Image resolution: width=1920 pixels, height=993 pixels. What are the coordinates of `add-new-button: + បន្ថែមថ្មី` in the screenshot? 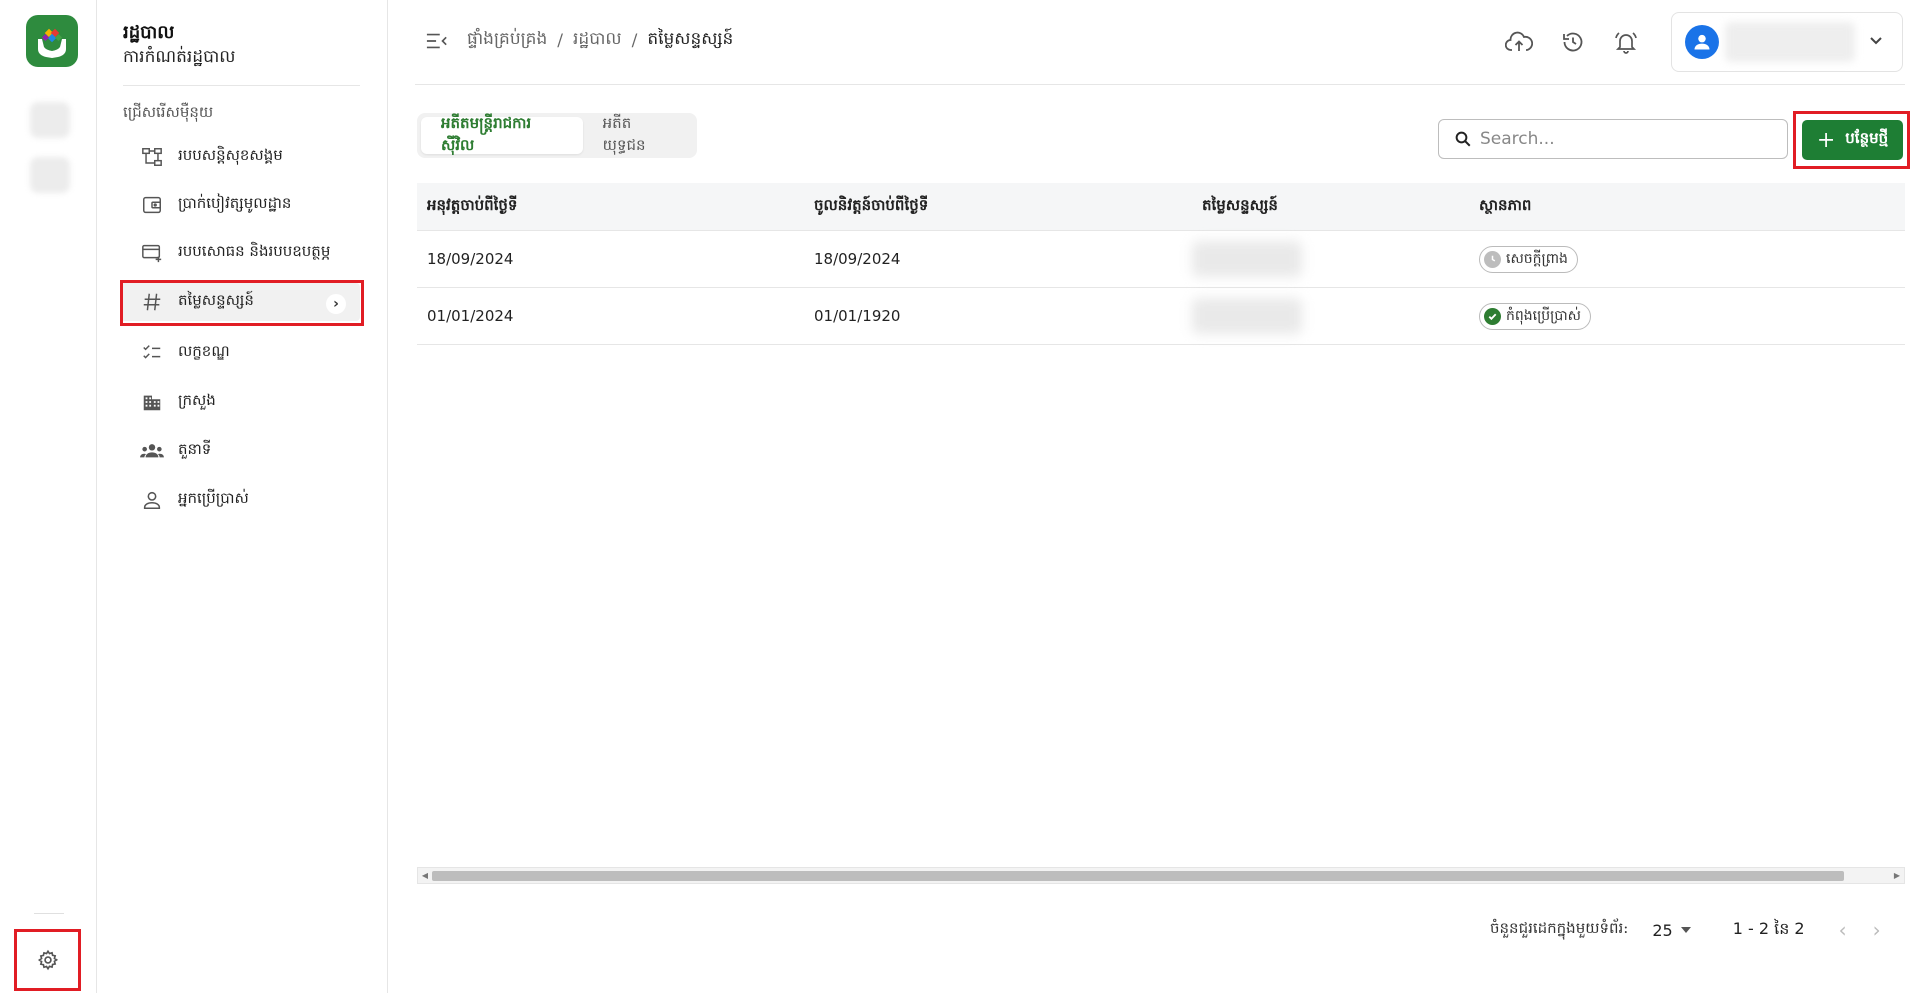 It's located at (1852, 140).